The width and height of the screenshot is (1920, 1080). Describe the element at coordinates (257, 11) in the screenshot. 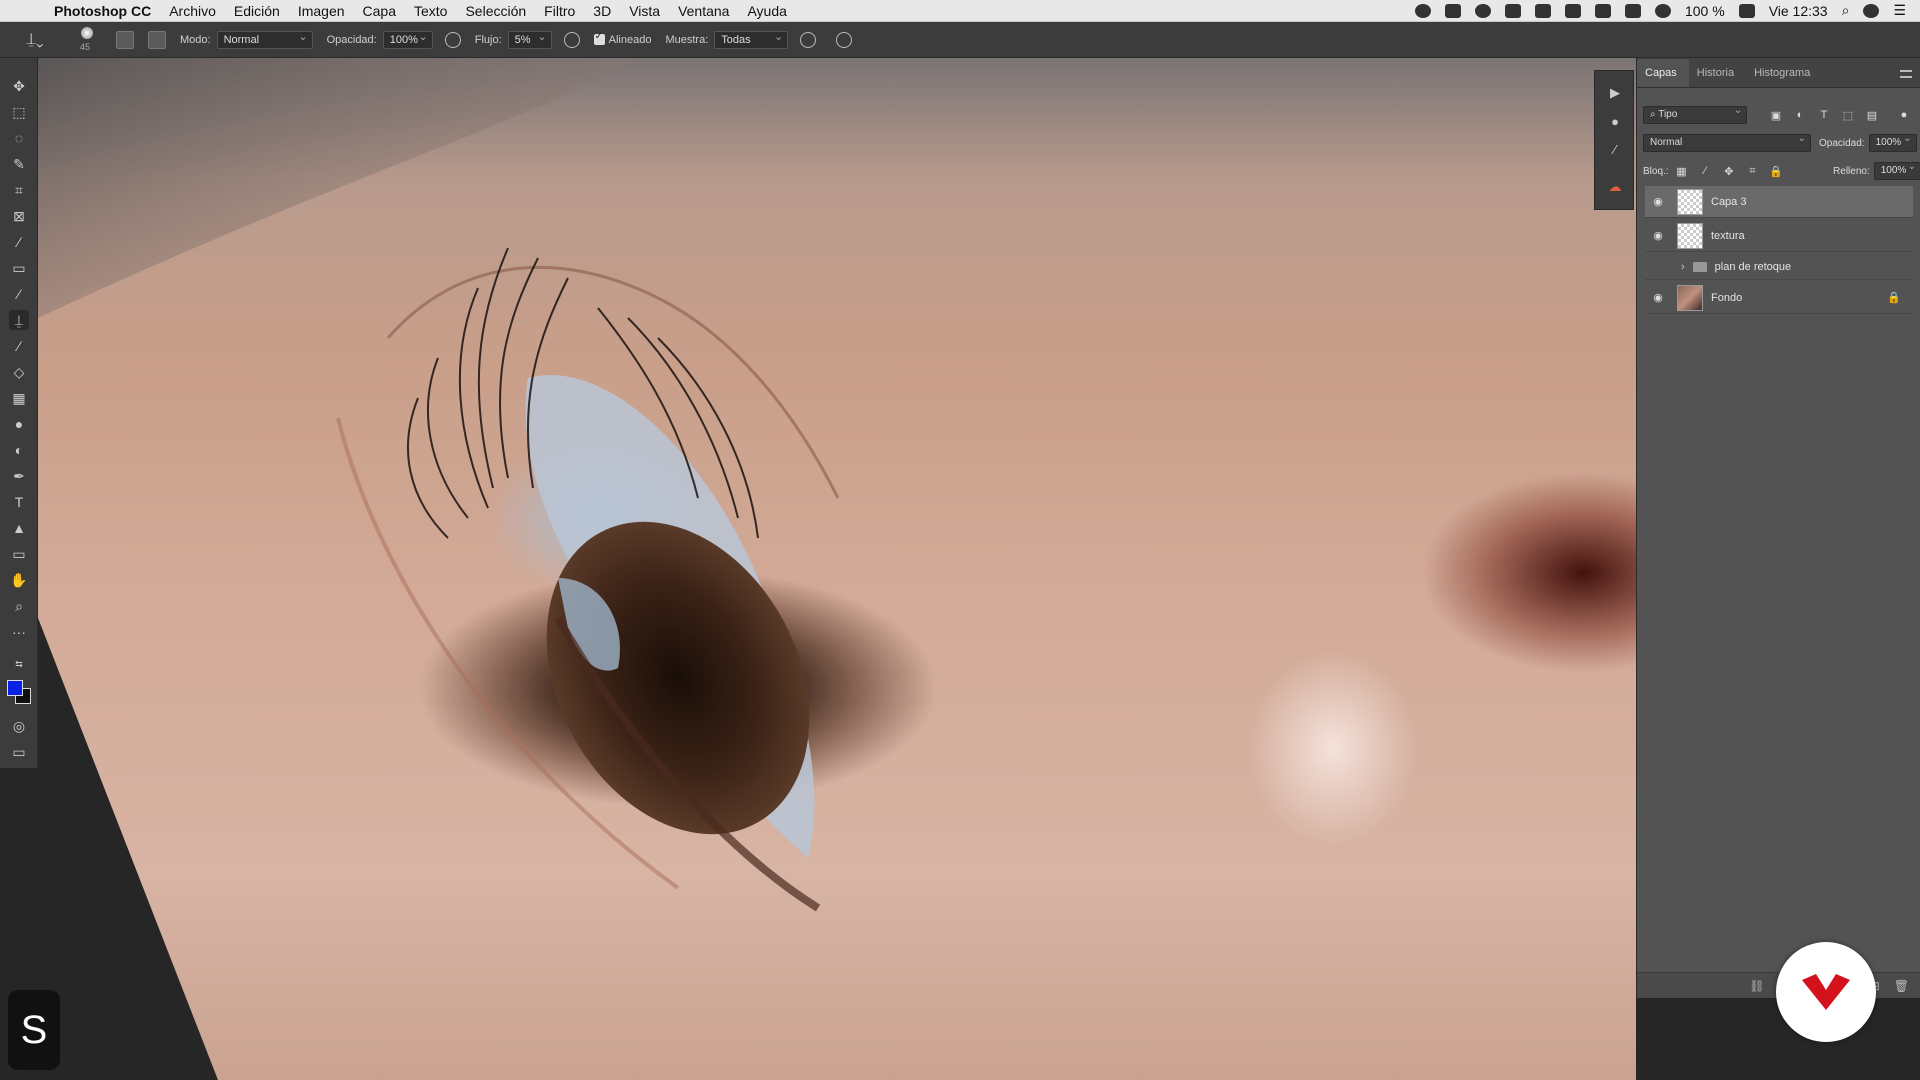

I see `menu-edicion: Edición` at that location.